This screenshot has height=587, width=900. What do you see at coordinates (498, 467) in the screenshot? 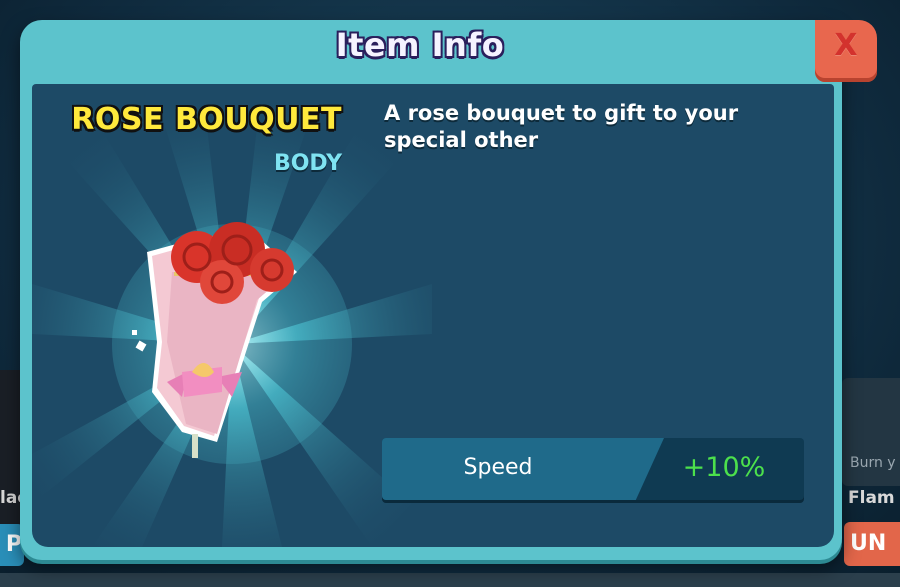
I see `stat-label: Speed` at bounding box center [498, 467].